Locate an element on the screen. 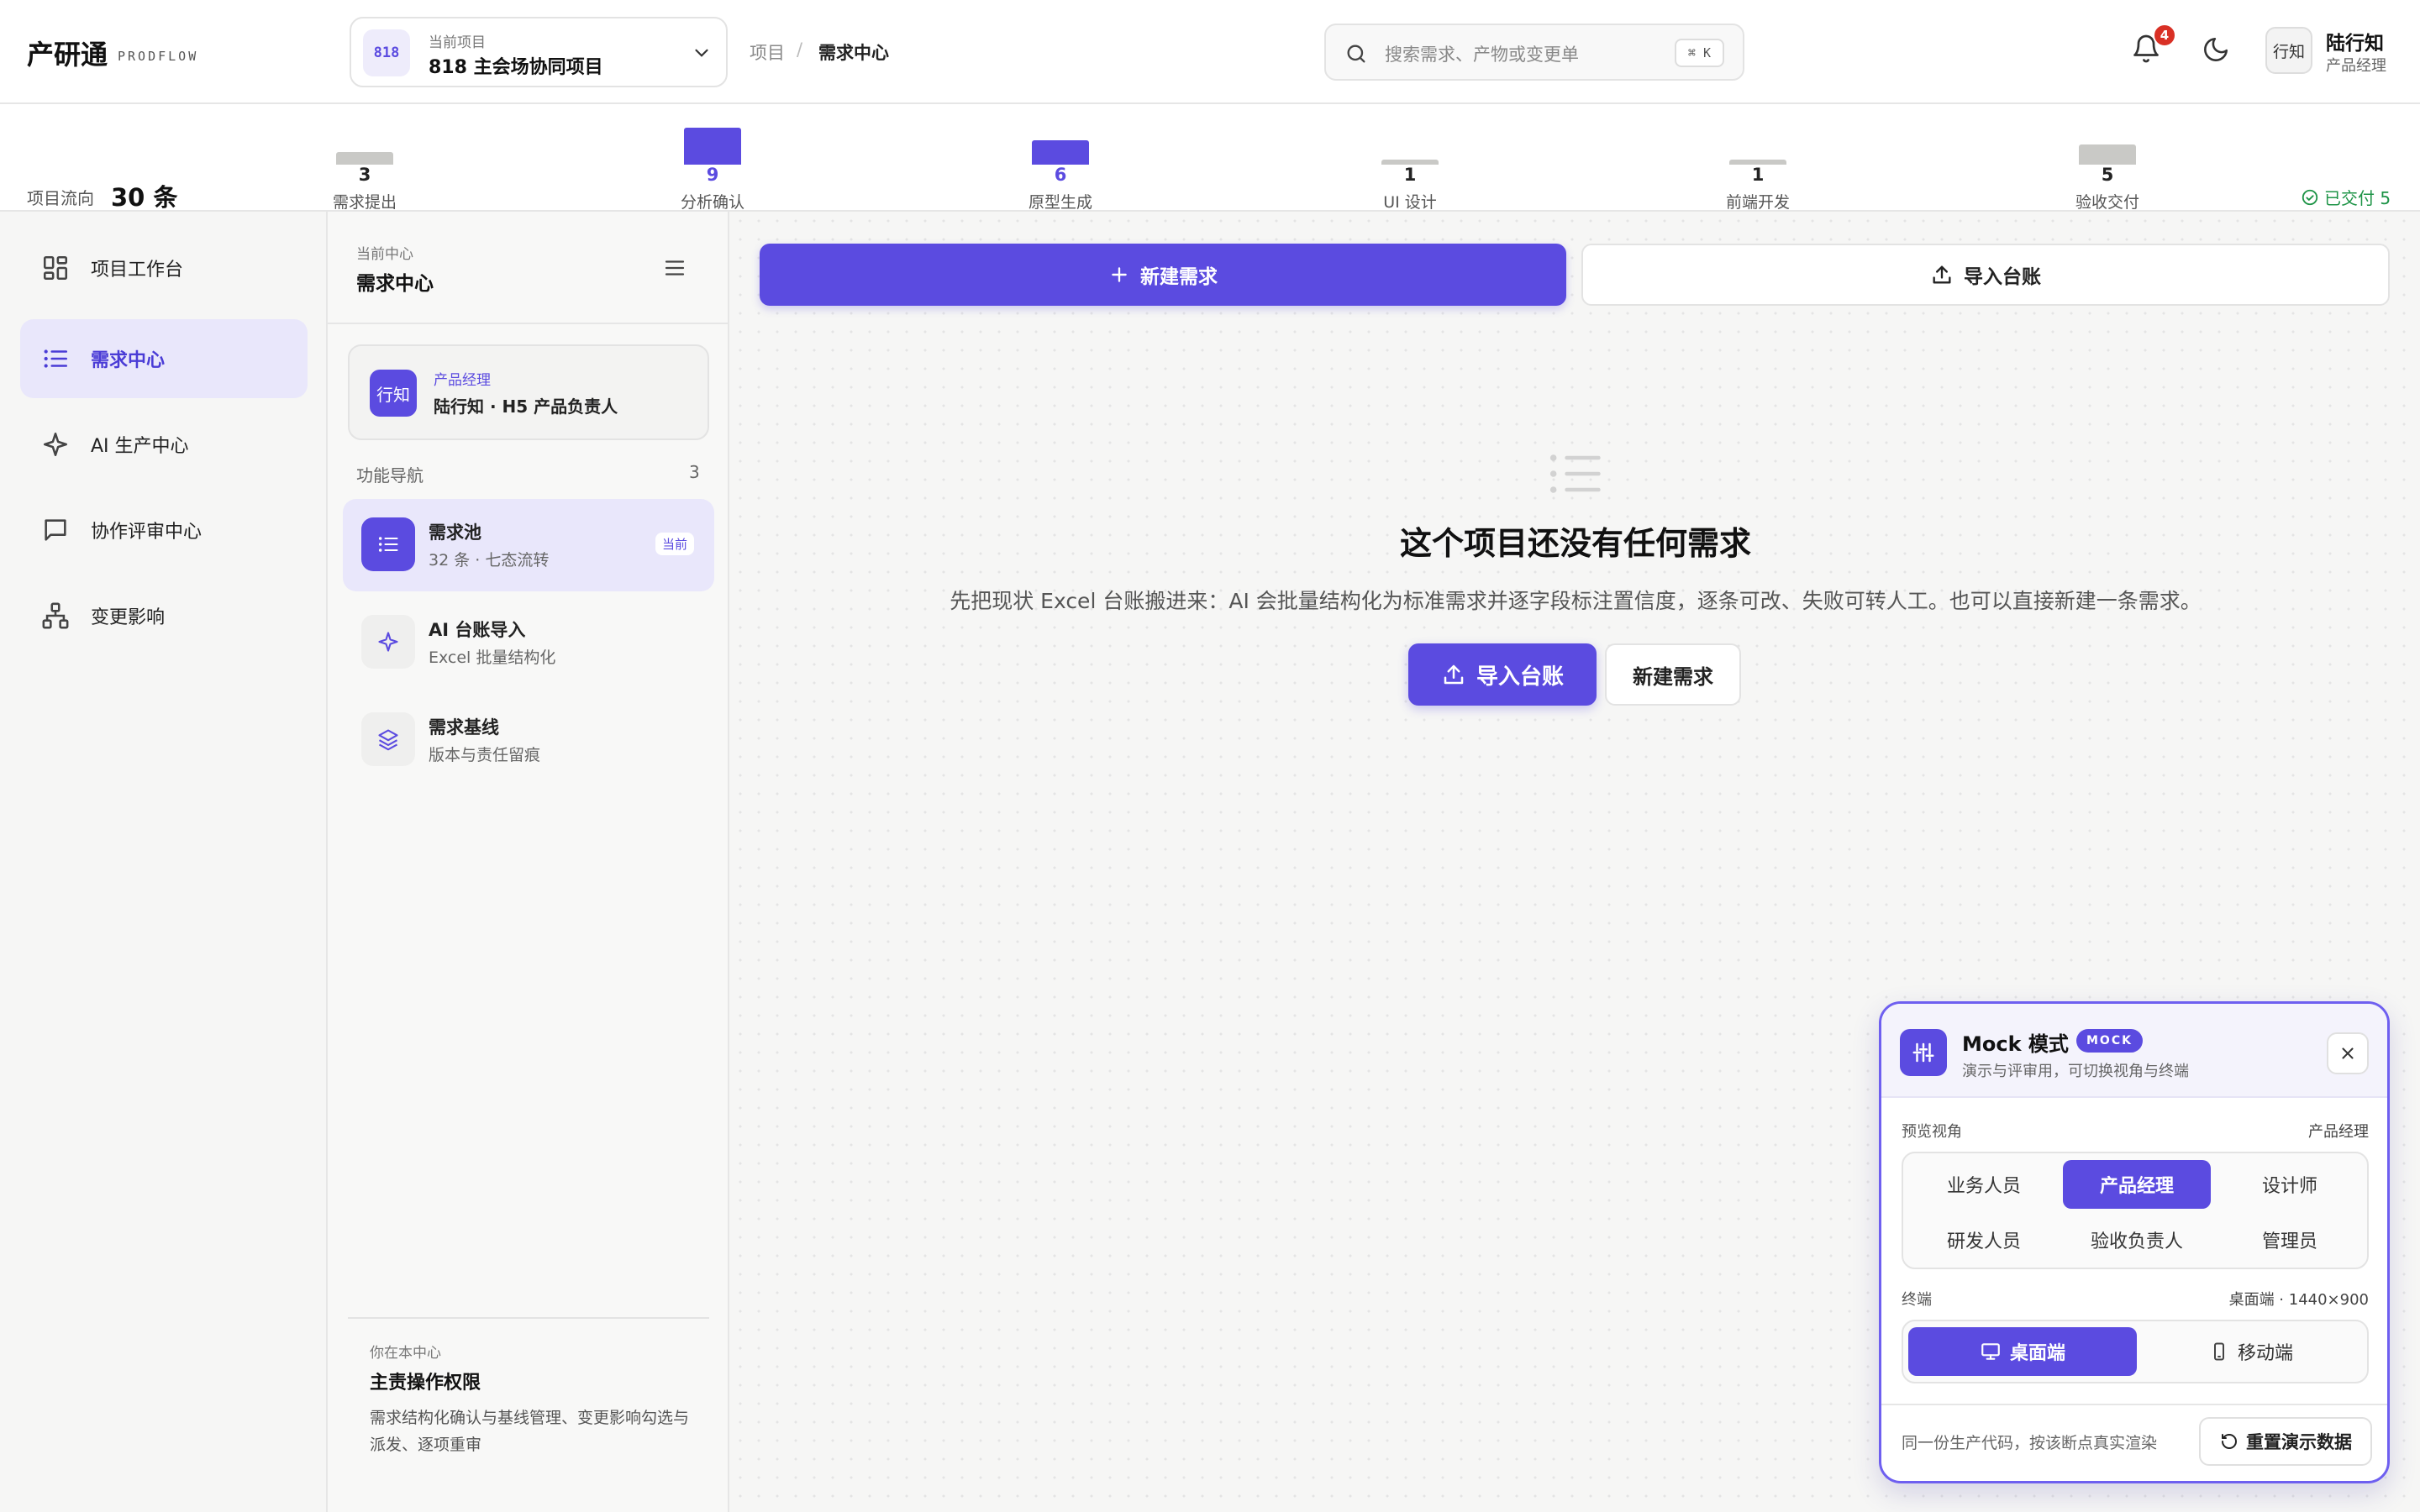  chat-icon is located at coordinates (55, 530).